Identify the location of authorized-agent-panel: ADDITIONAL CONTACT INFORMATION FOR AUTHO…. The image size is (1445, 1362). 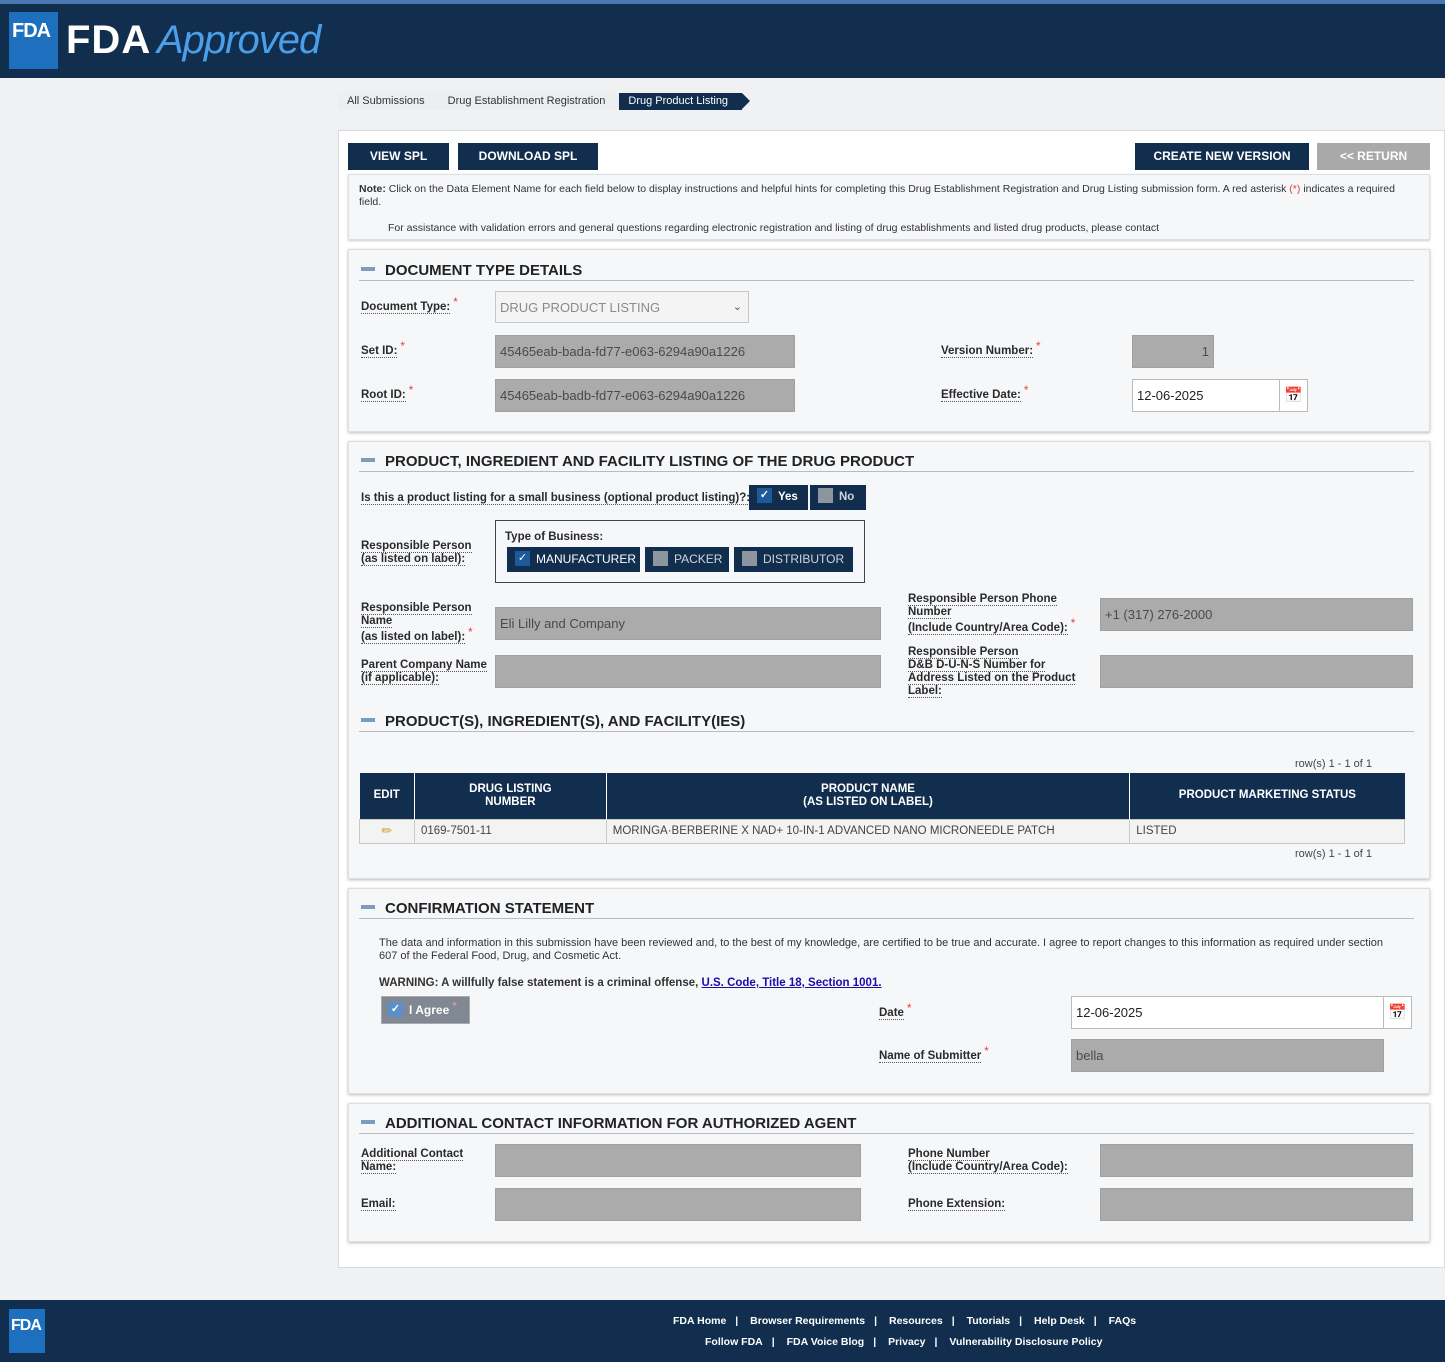
(889, 1172).